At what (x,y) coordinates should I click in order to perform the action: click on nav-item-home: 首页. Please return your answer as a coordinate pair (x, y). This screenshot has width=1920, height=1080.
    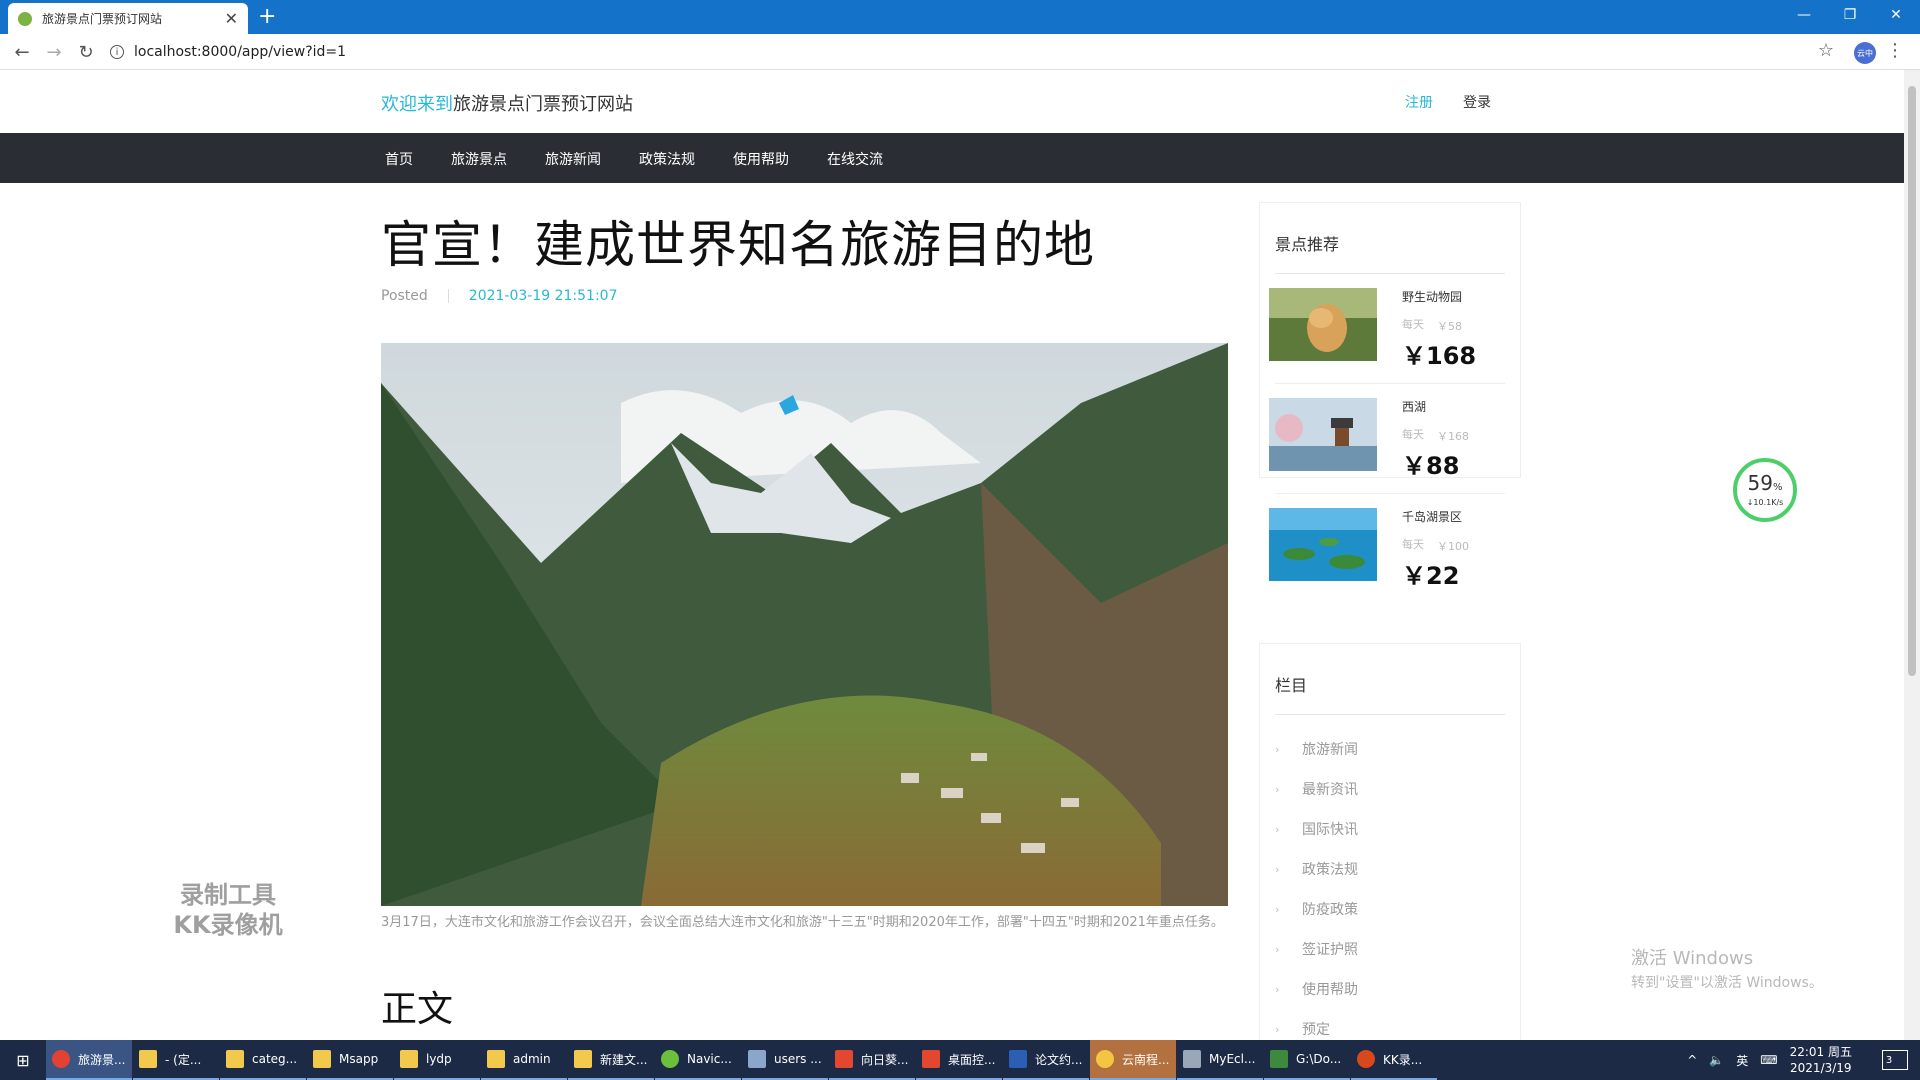
    Looking at the image, I should click on (399, 159).